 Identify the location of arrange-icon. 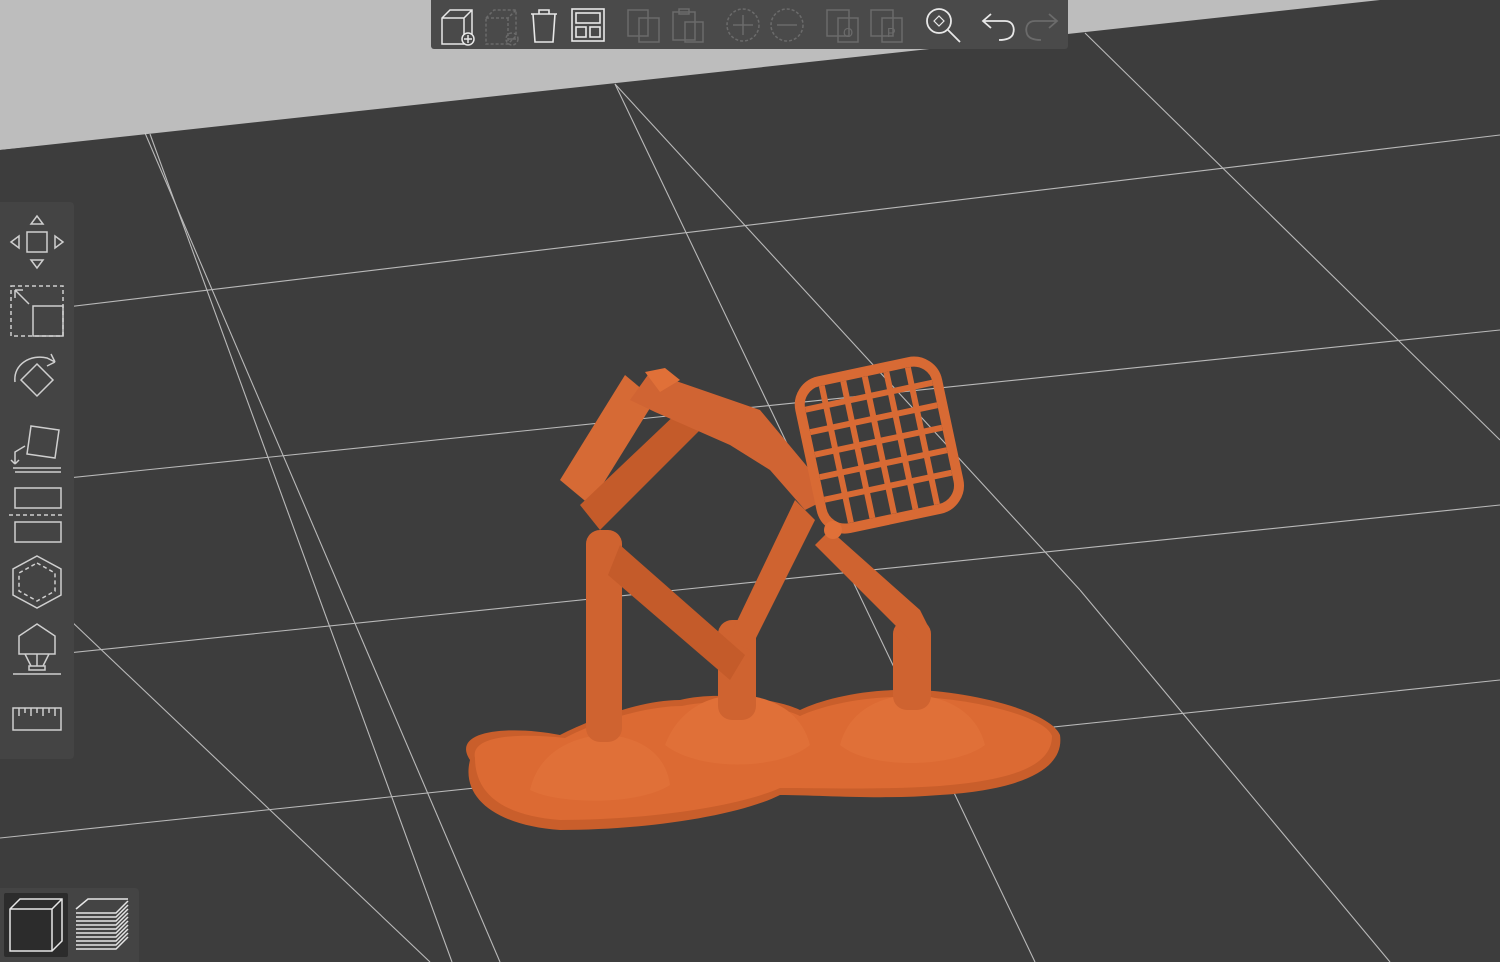
(588, 24).